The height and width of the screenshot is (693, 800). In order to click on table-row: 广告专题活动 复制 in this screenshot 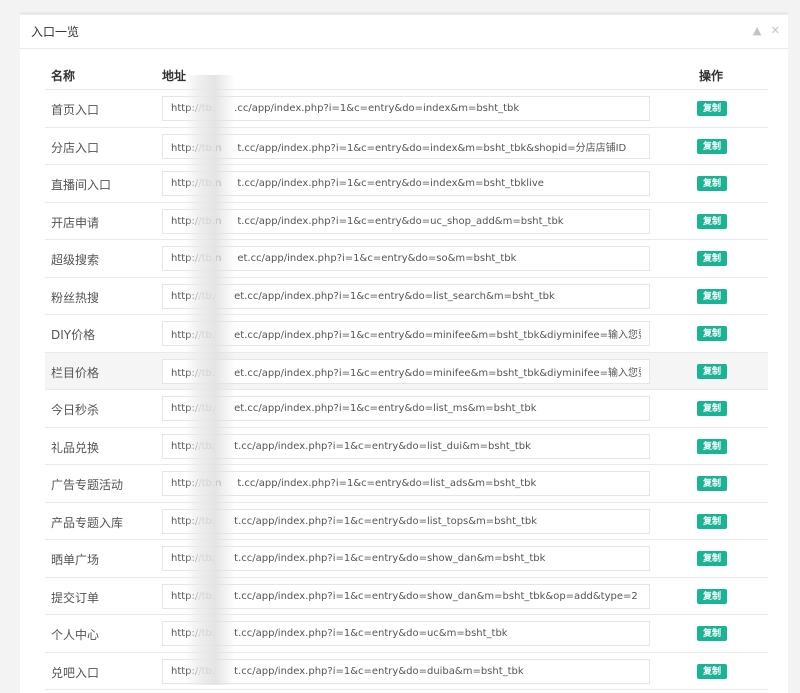, I will do `click(406, 484)`.